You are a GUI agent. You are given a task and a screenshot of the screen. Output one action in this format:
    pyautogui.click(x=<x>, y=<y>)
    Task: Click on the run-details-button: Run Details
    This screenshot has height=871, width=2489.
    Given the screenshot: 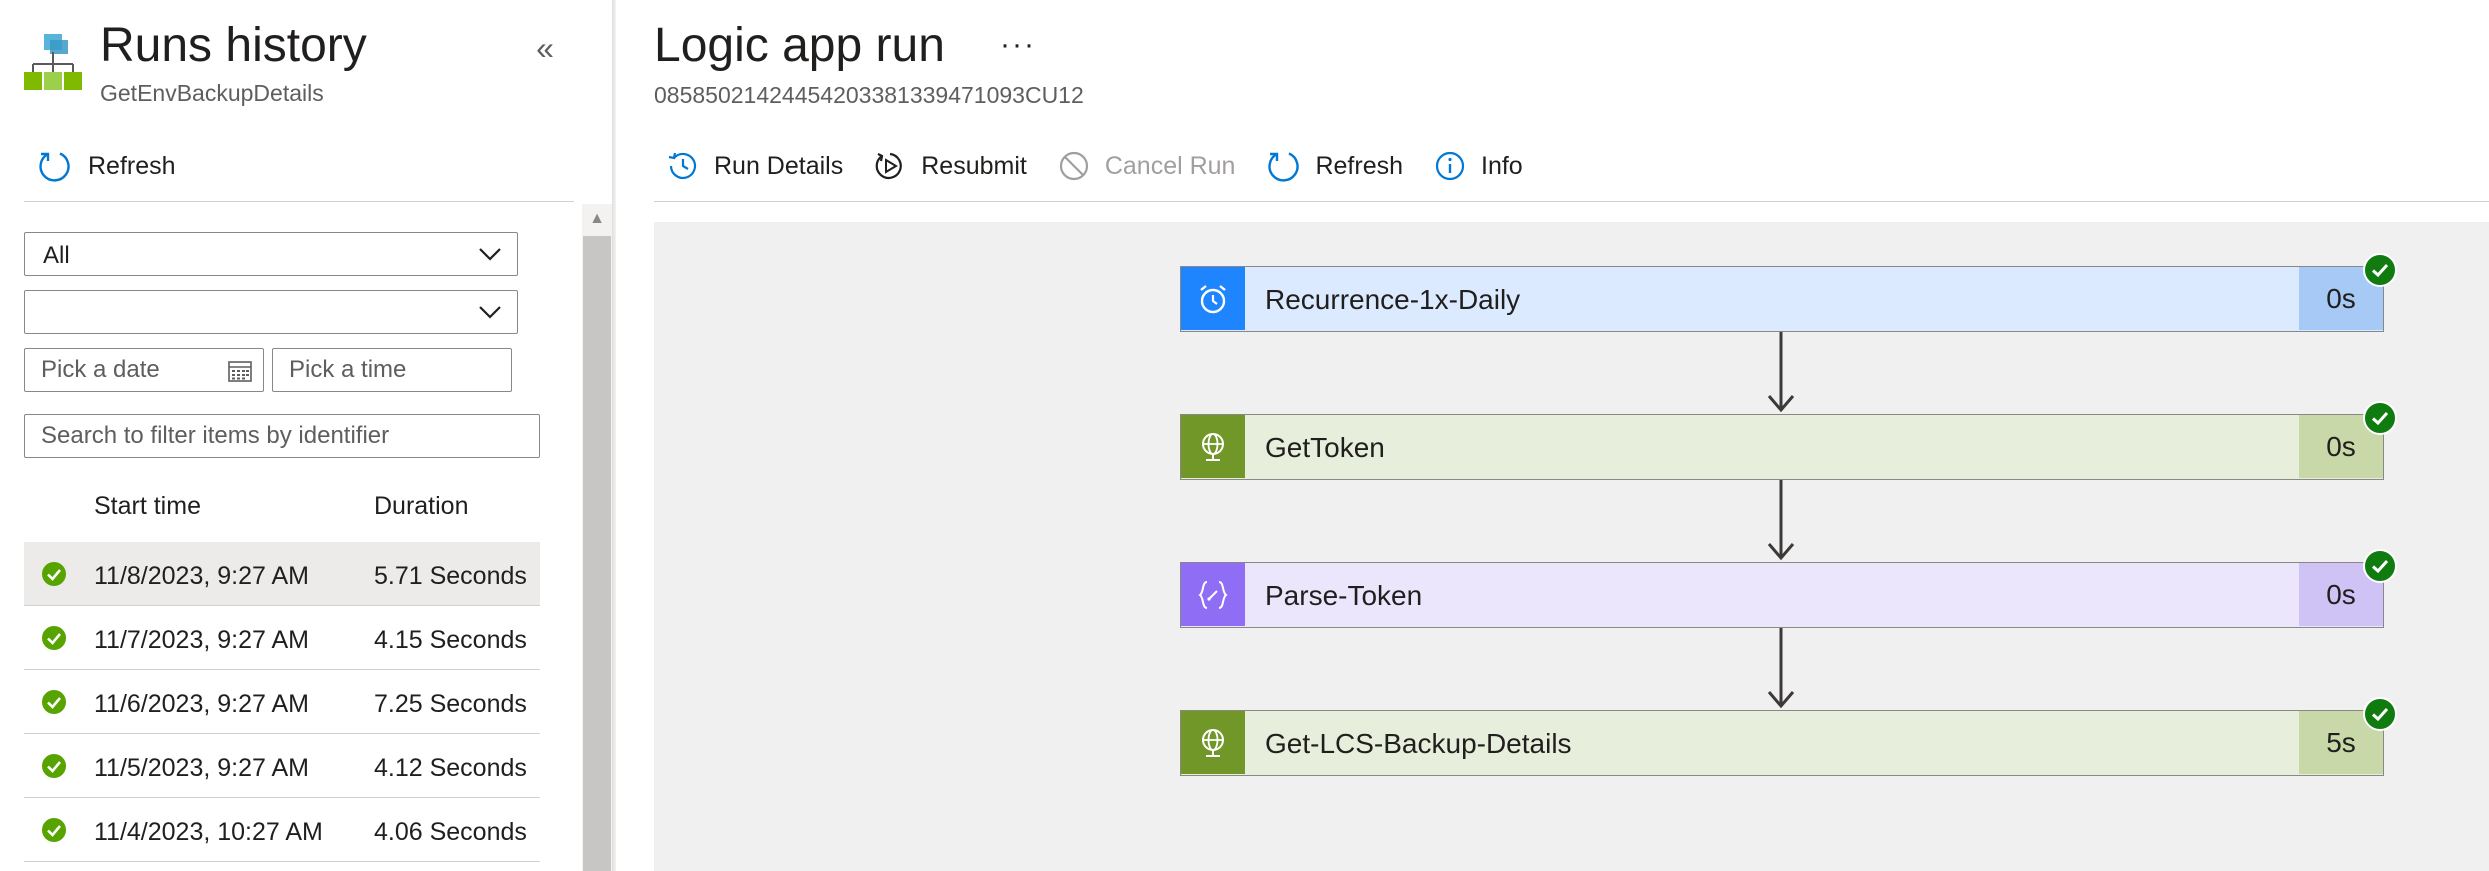 What is the action you would take?
    pyautogui.click(x=754, y=166)
    